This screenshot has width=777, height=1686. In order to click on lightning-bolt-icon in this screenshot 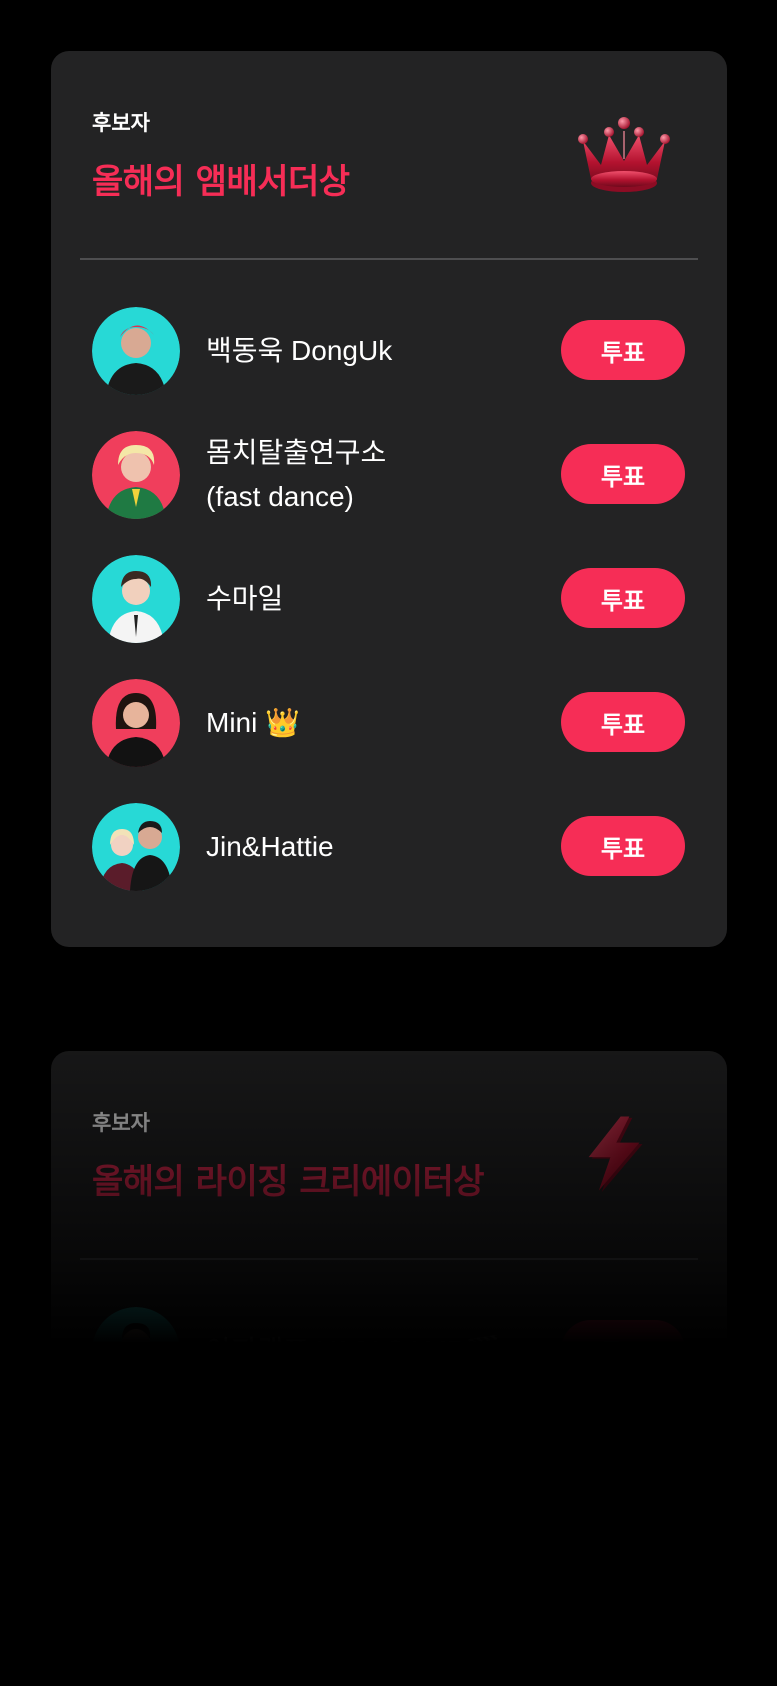, I will do `click(615, 1154)`.